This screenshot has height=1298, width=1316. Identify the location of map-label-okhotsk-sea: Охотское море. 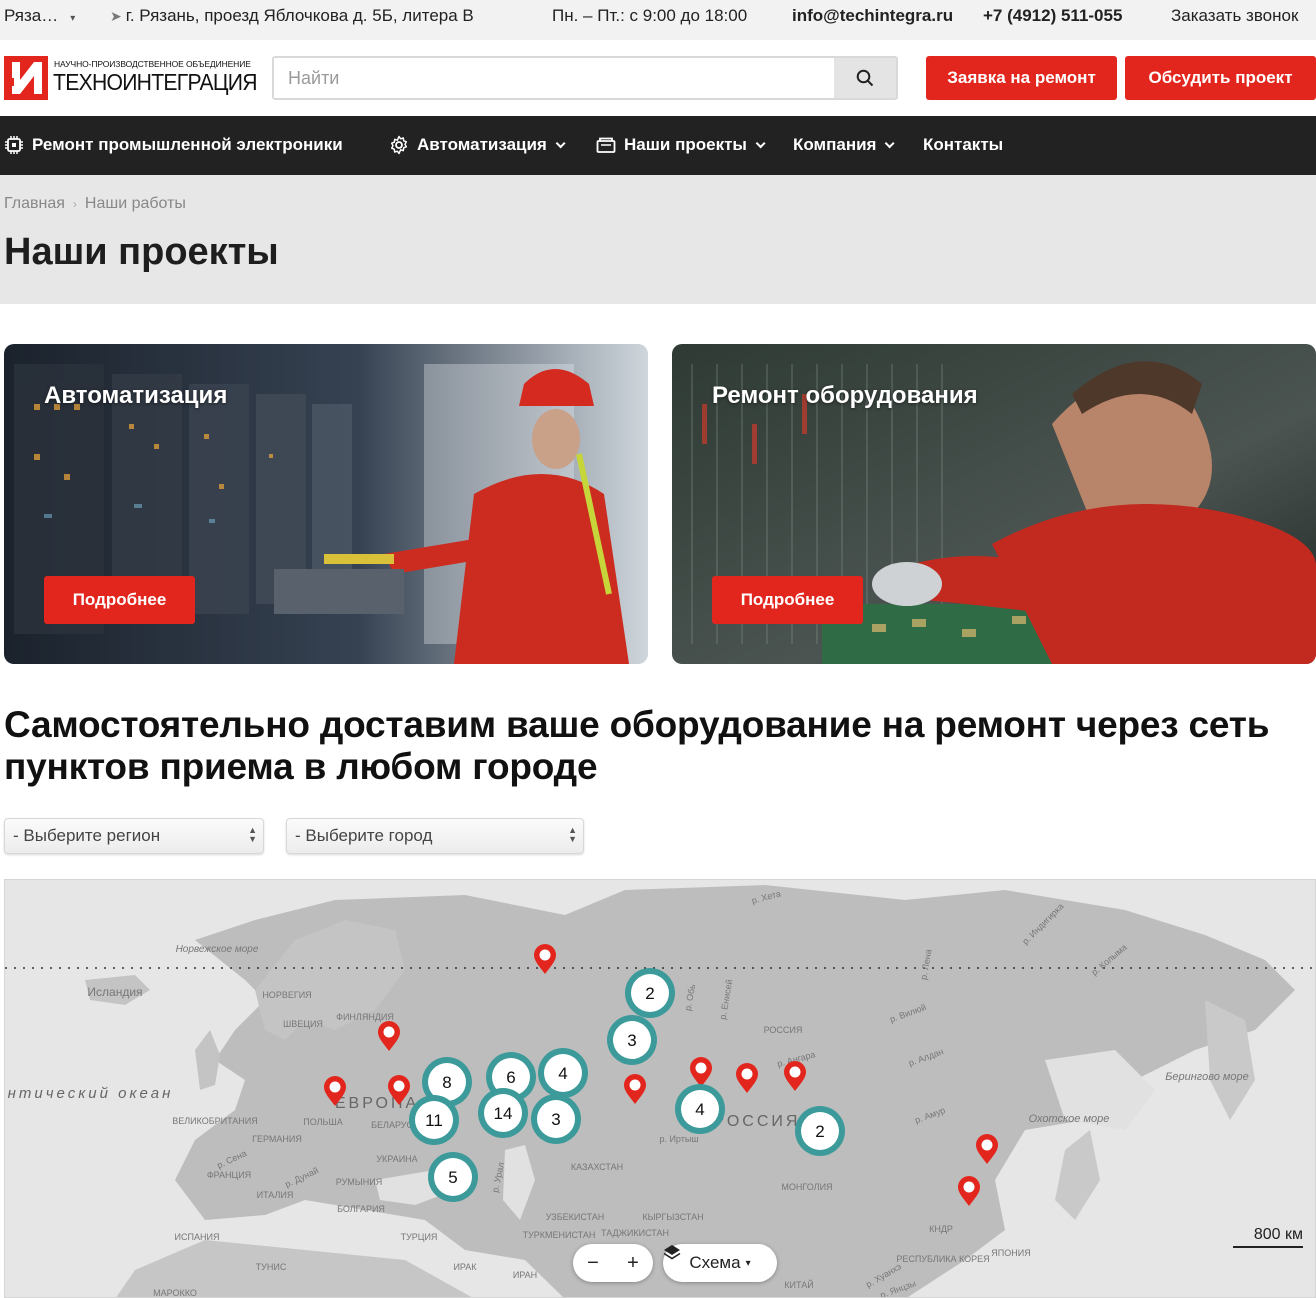
(1069, 1119).